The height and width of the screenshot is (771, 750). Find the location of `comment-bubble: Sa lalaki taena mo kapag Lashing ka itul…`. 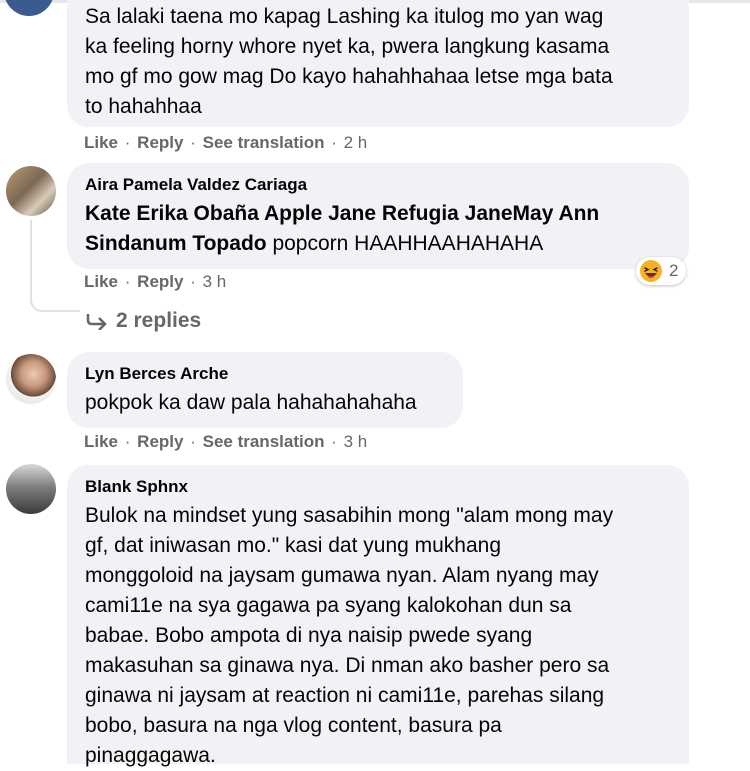

comment-bubble: Sa lalaki taena mo kapag Lashing ka itul… is located at coordinates (378, 63).